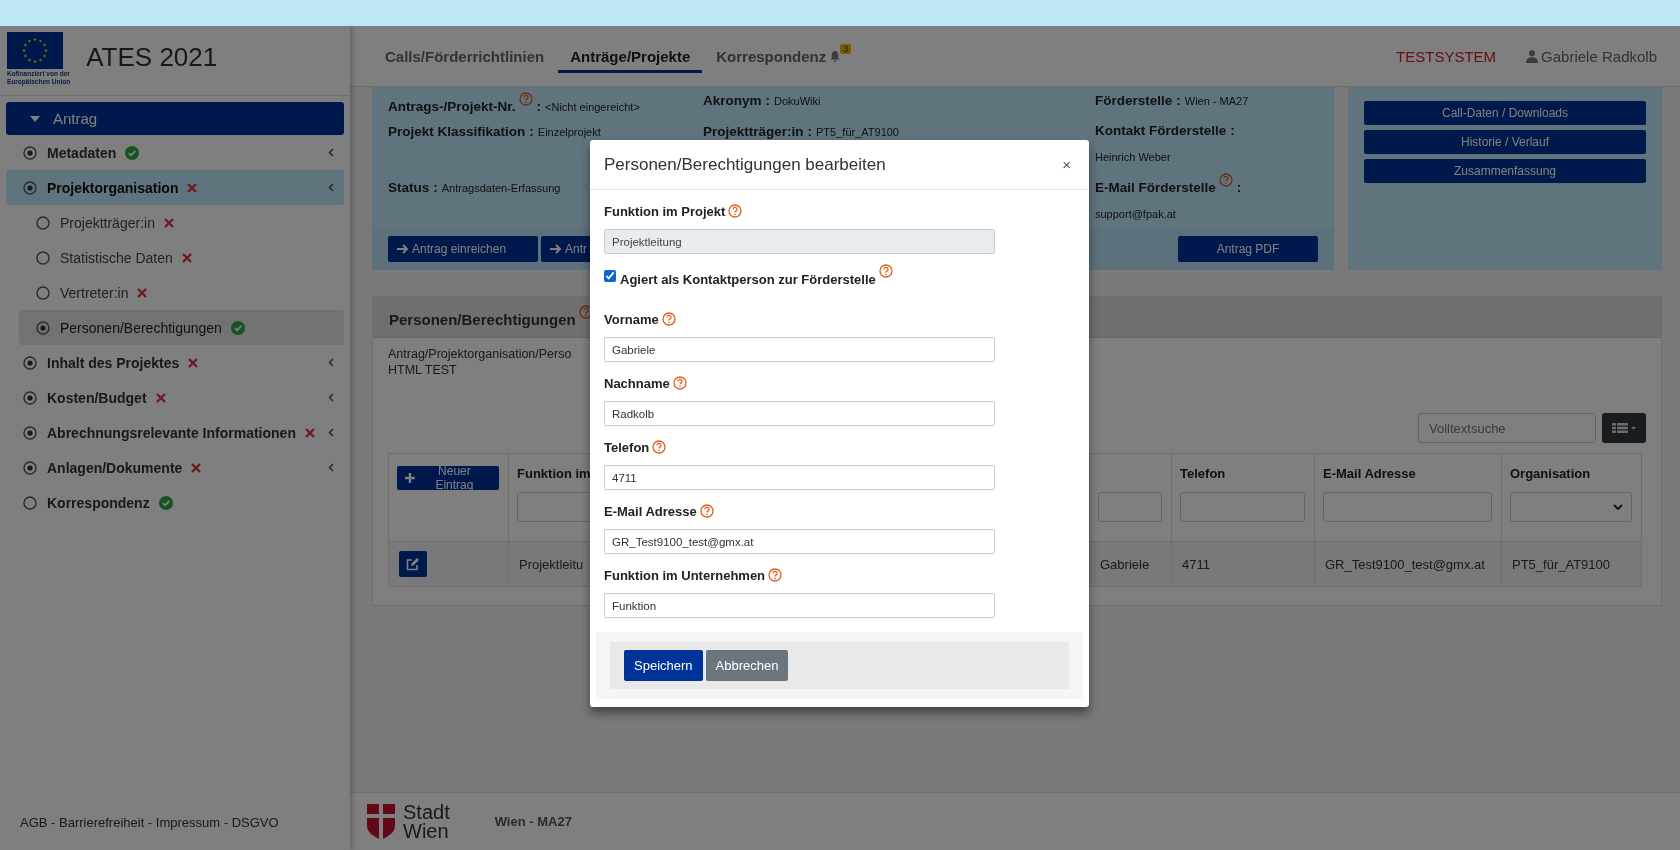  I want to click on search-field: Volltextsuche, so click(1507, 428).